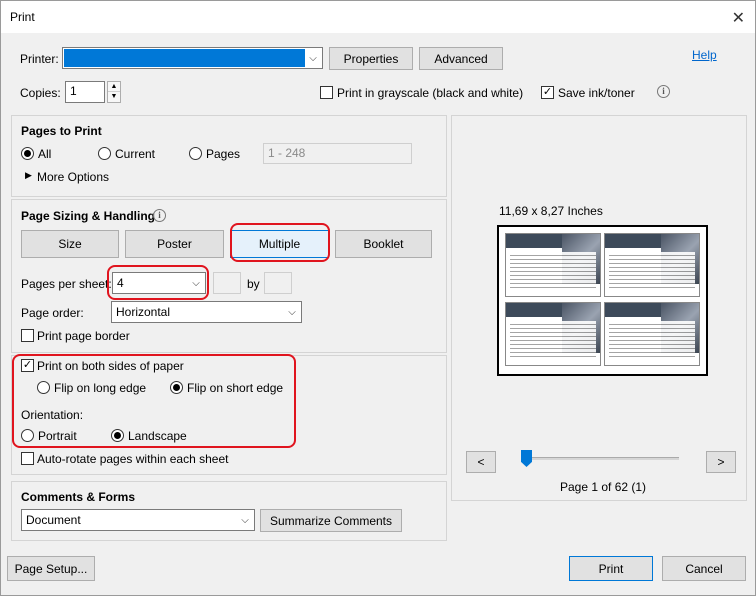  I want to click on all-label: All, so click(45, 154).